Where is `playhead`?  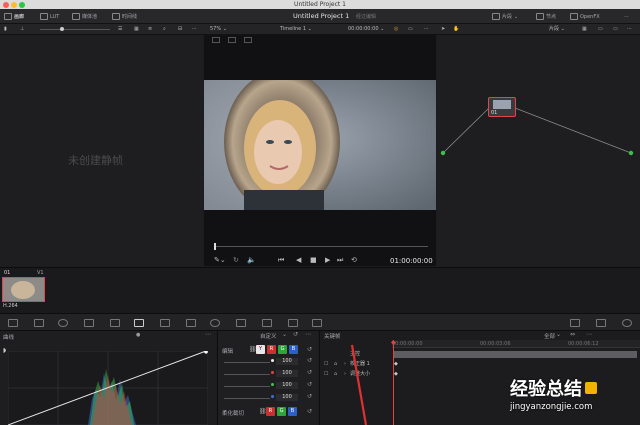
playhead is located at coordinates (215, 246).